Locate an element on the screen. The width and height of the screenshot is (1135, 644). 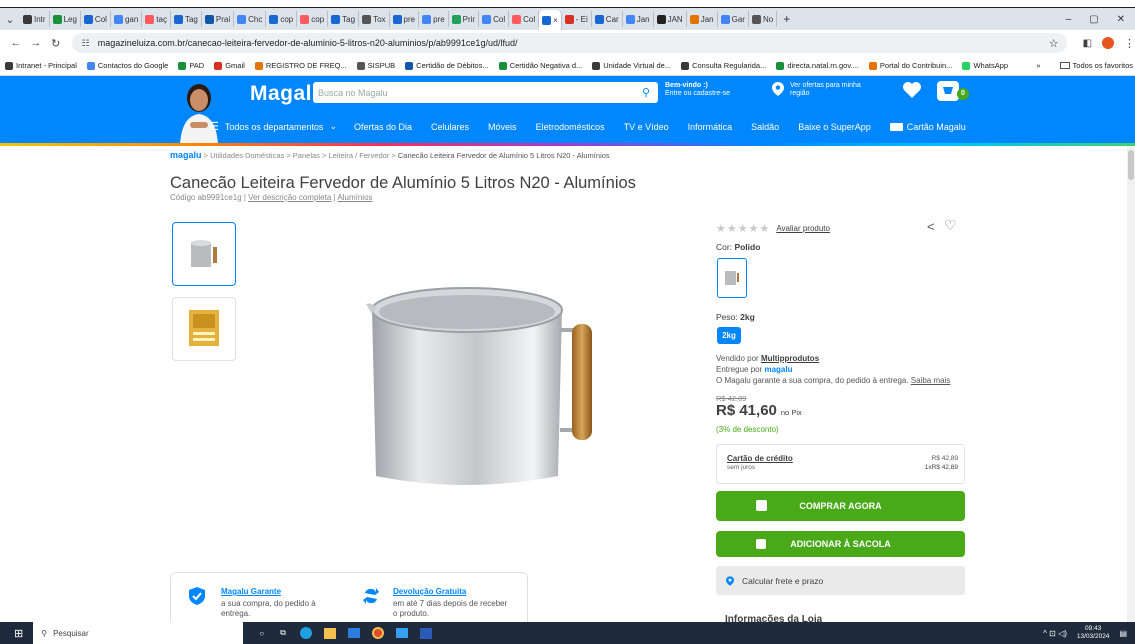
product-main-image is located at coordinates (487, 390).